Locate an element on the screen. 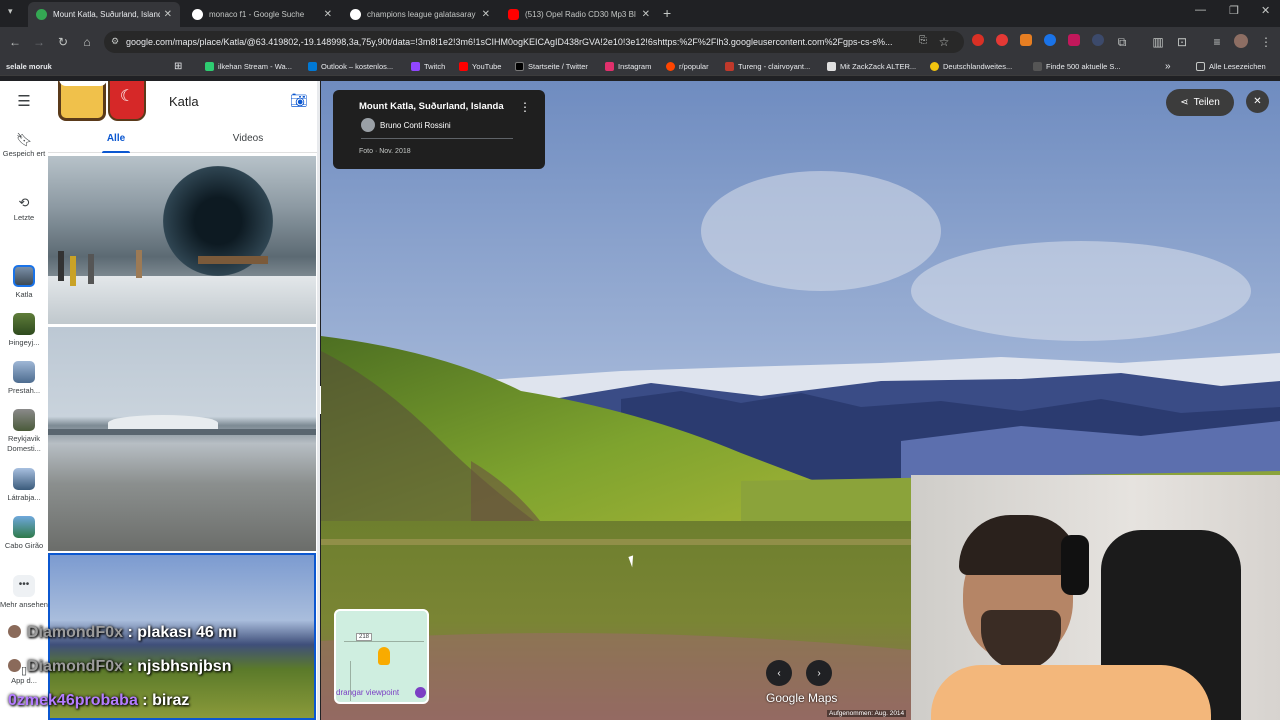 This screenshot has height=720, width=1280. forward-arrow-icon: → is located at coordinates (39, 42).